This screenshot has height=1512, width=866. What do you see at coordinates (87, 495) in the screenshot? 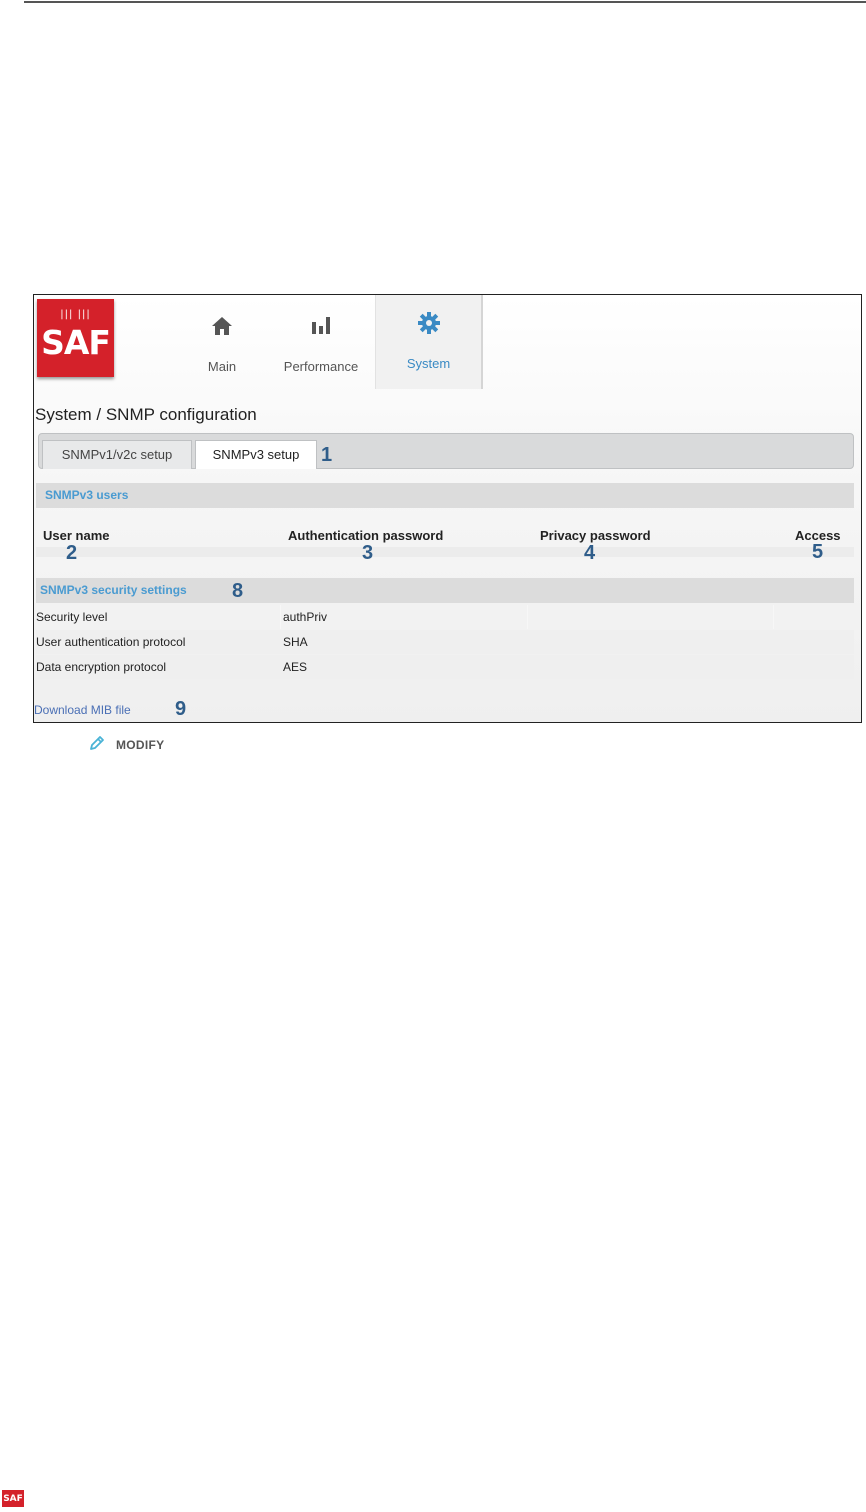
I see `snmpv3-users-title: SNMPv3 users` at bounding box center [87, 495].